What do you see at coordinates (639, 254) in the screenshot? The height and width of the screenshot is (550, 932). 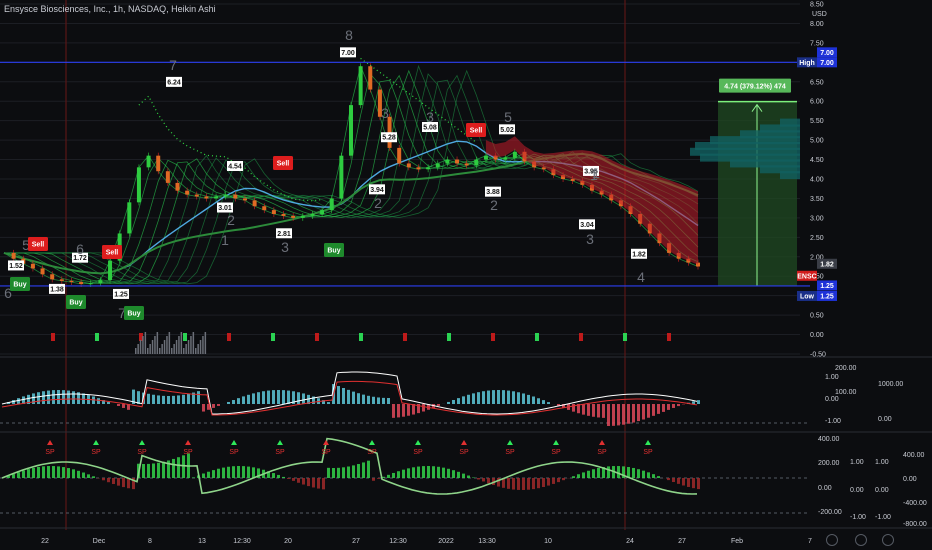 I see `price-label-text: 1.82` at bounding box center [639, 254].